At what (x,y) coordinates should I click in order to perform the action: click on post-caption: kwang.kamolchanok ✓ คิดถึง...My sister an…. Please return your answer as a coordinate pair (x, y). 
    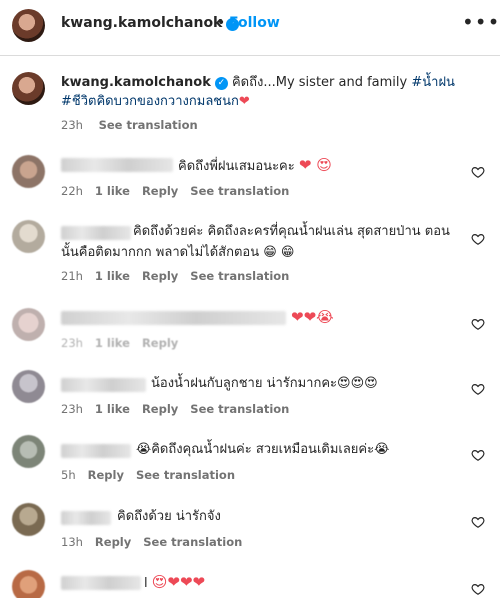
    Looking at the image, I should click on (271, 92).